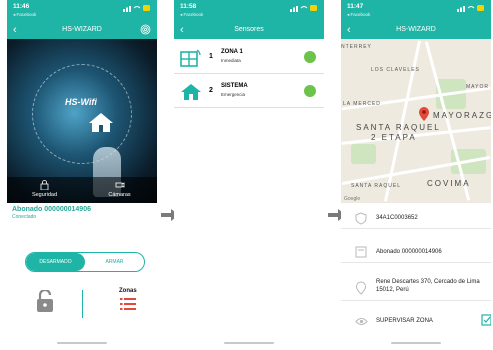  Describe the element at coordinates (361, 321) in the screenshot. I see `eye-icon` at that location.